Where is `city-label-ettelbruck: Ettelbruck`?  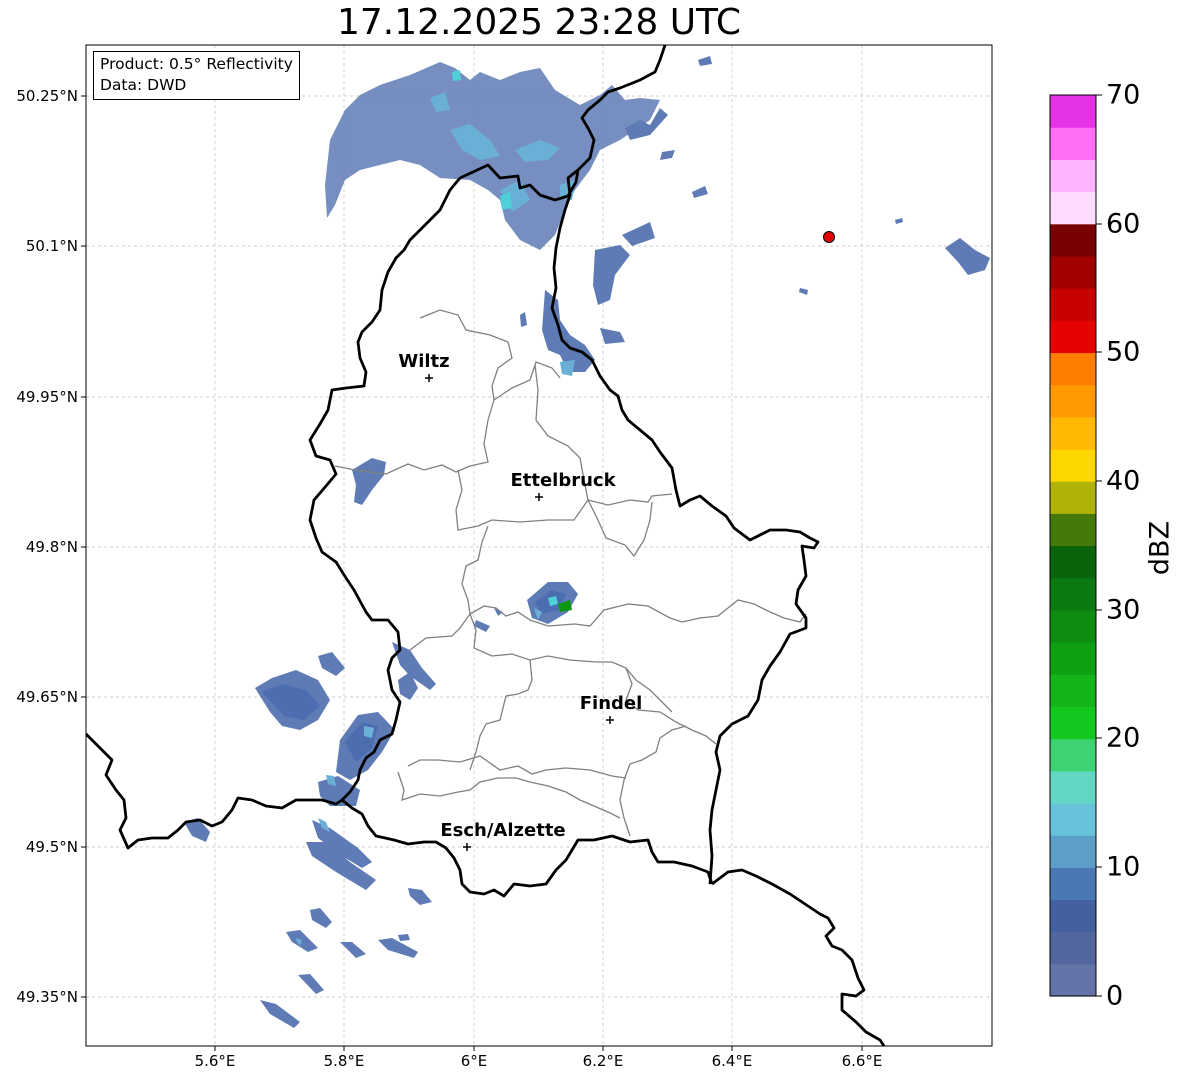
city-label-ettelbruck: Ettelbruck is located at coordinates (563, 480).